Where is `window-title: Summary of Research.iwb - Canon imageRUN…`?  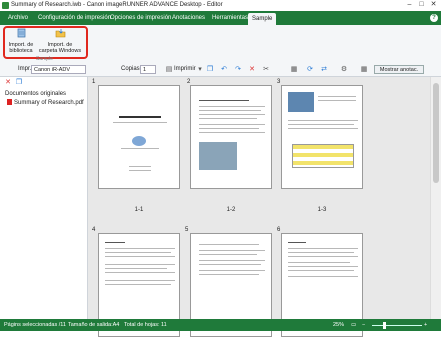 window-title: Summary of Research.iwb - Canon imageRUN… is located at coordinates (117, 5).